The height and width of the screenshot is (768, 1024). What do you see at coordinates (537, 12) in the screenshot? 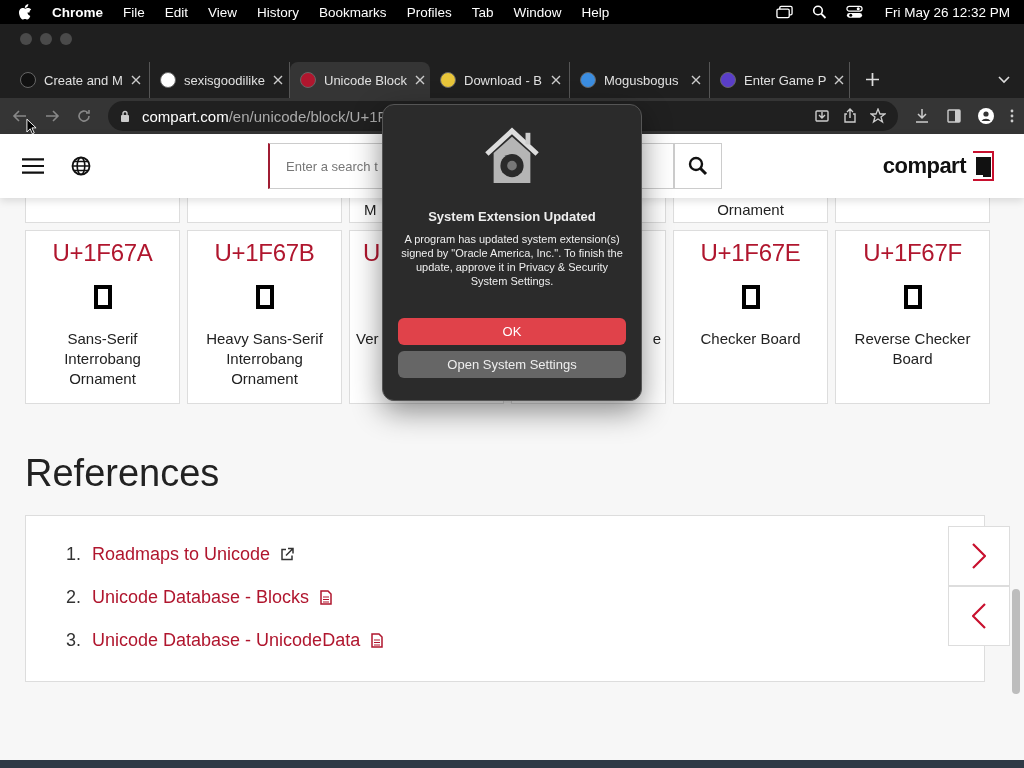
I see `menu-item: Window` at bounding box center [537, 12].